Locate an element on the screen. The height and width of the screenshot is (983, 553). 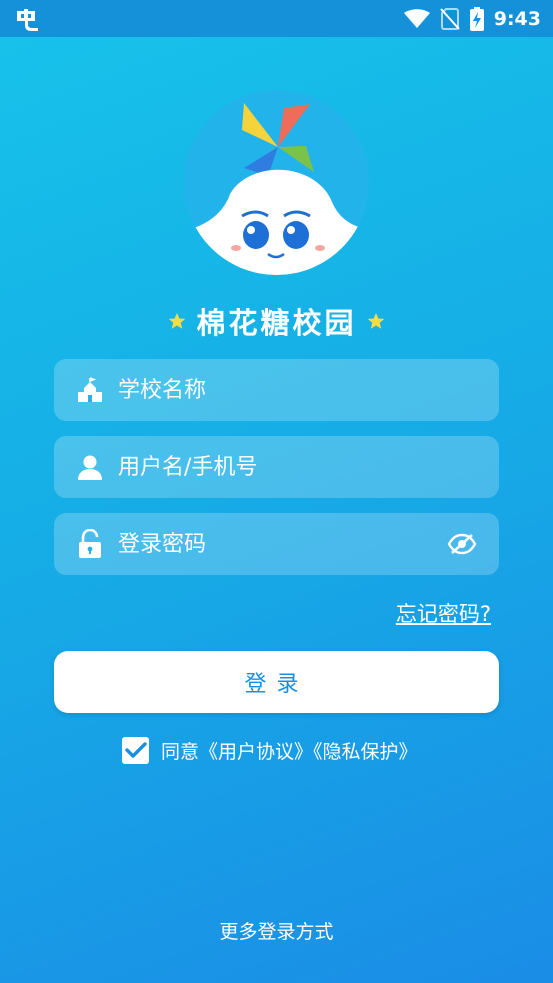
app-logo is located at coordinates (276, 182).